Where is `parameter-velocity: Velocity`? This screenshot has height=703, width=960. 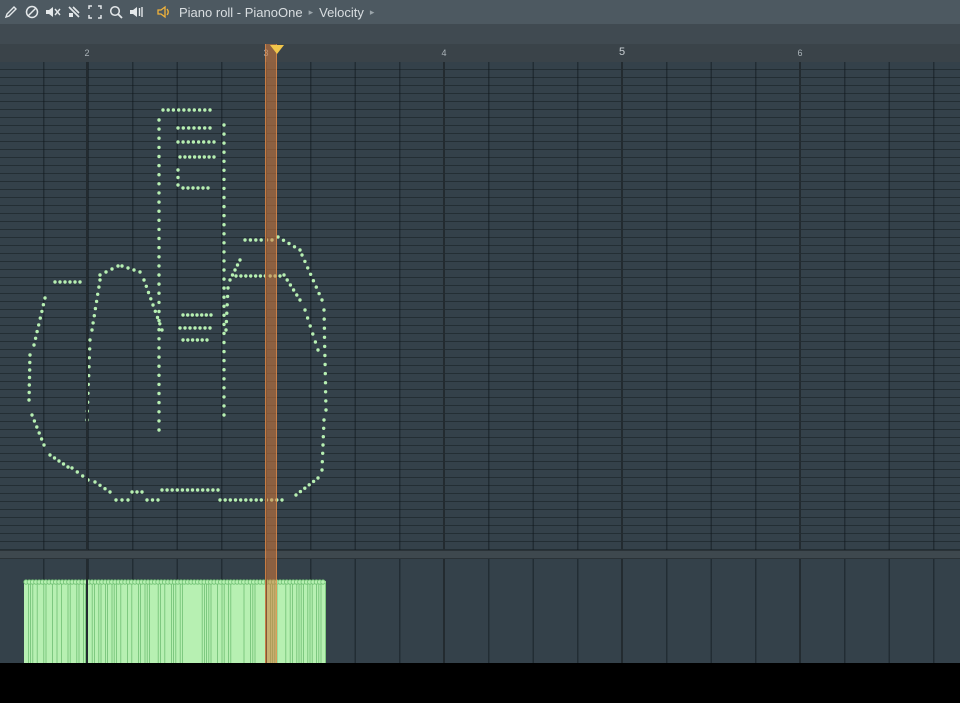
parameter-velocity: Velocity is located at coordinates (341, 12).